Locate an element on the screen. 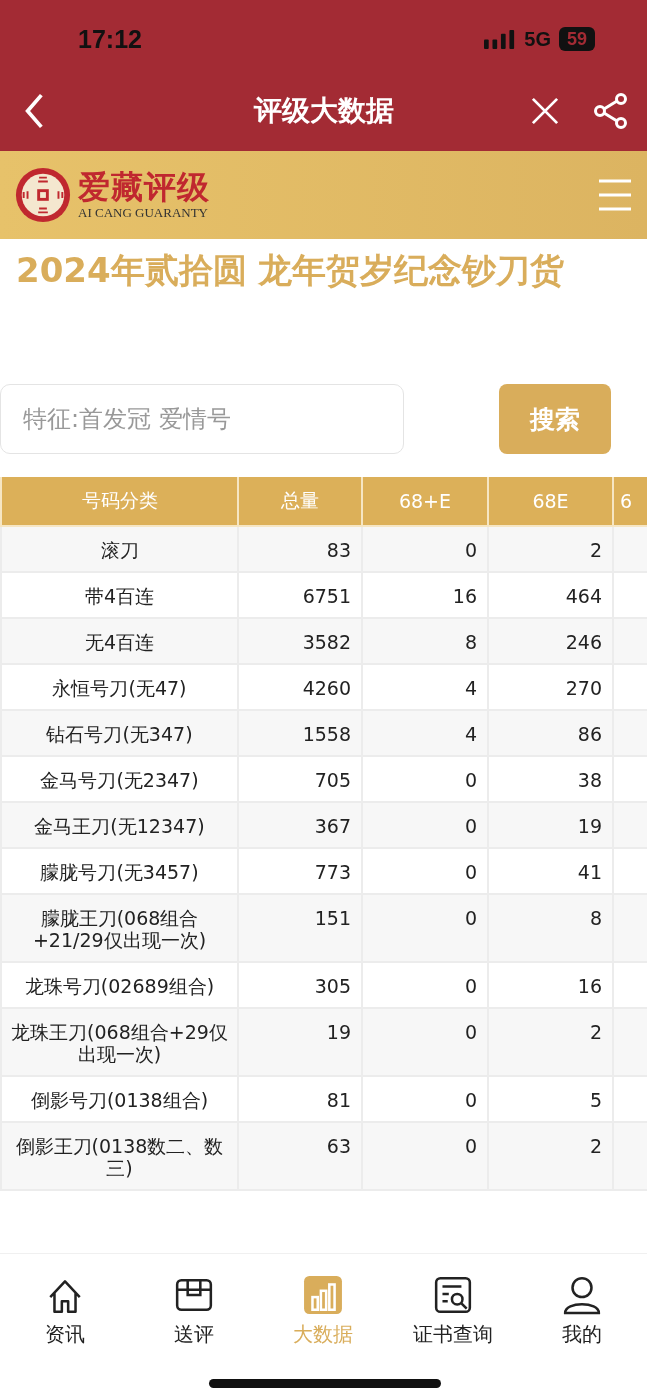  table-cell: 无4百连 is located at coordinates (119, 641).